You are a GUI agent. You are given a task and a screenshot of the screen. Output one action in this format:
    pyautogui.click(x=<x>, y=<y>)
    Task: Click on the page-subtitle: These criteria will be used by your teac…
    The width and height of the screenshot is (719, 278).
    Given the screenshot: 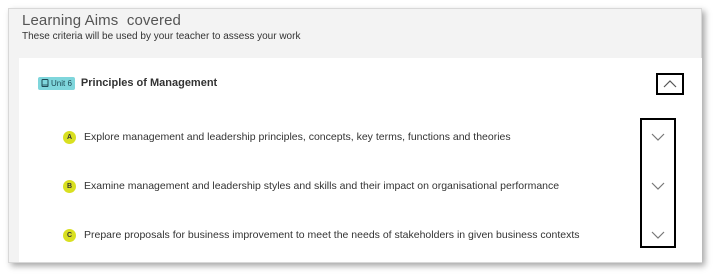 What is the action you would take?
    pyautogui.click(x=161, y=36)
    